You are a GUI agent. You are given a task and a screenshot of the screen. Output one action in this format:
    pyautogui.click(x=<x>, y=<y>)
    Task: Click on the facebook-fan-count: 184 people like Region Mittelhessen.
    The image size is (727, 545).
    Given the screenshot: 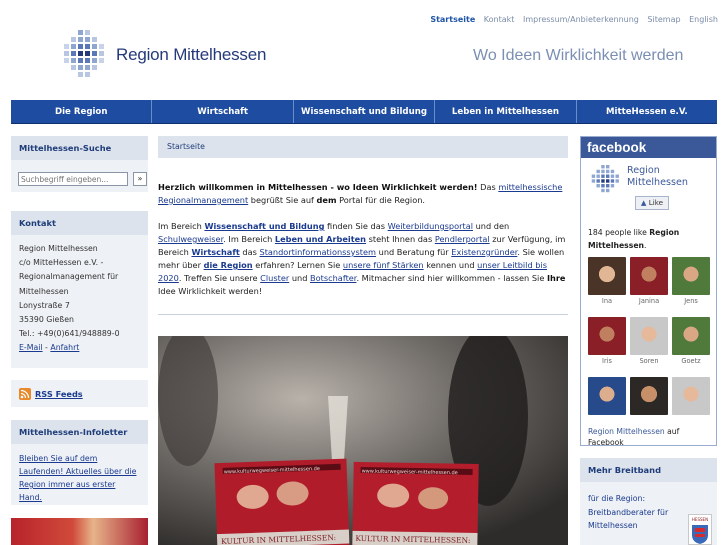 What is the action you would take?
    pyautogui.click(x=650, y=239)
    